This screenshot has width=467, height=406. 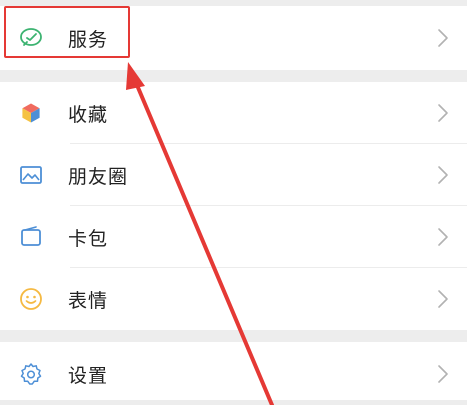 What do you see at coordinates (88, 375) in the screenshot?
I see `menu-item-label: 设置` at bounding box center [88, 375].